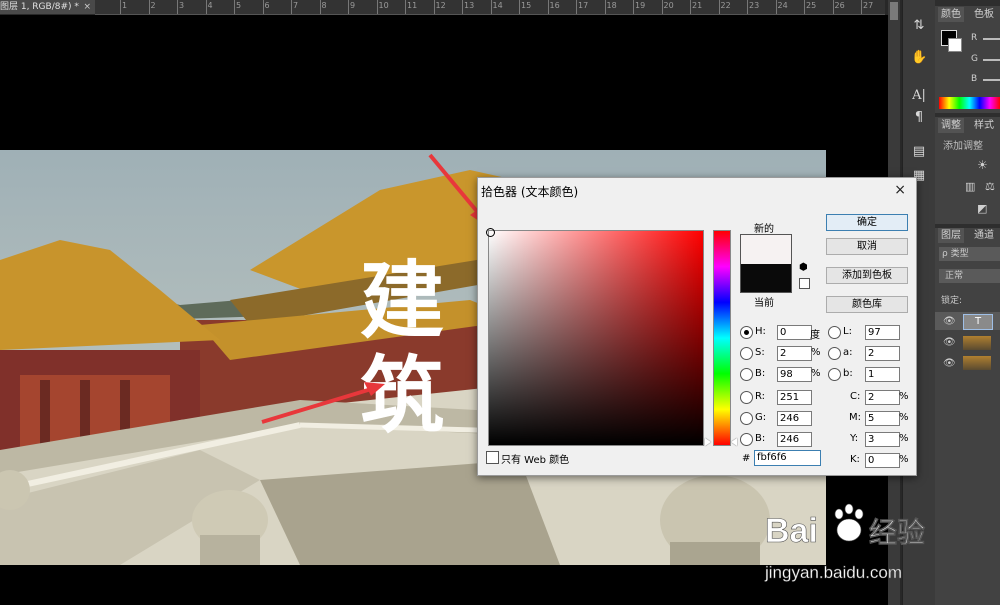 This screenshot has height=605, width=1000. What do you see at coordinates (87, 7) in the screenshot?
I see `close-tab-icon: ×` at bounding box center [87, 7].